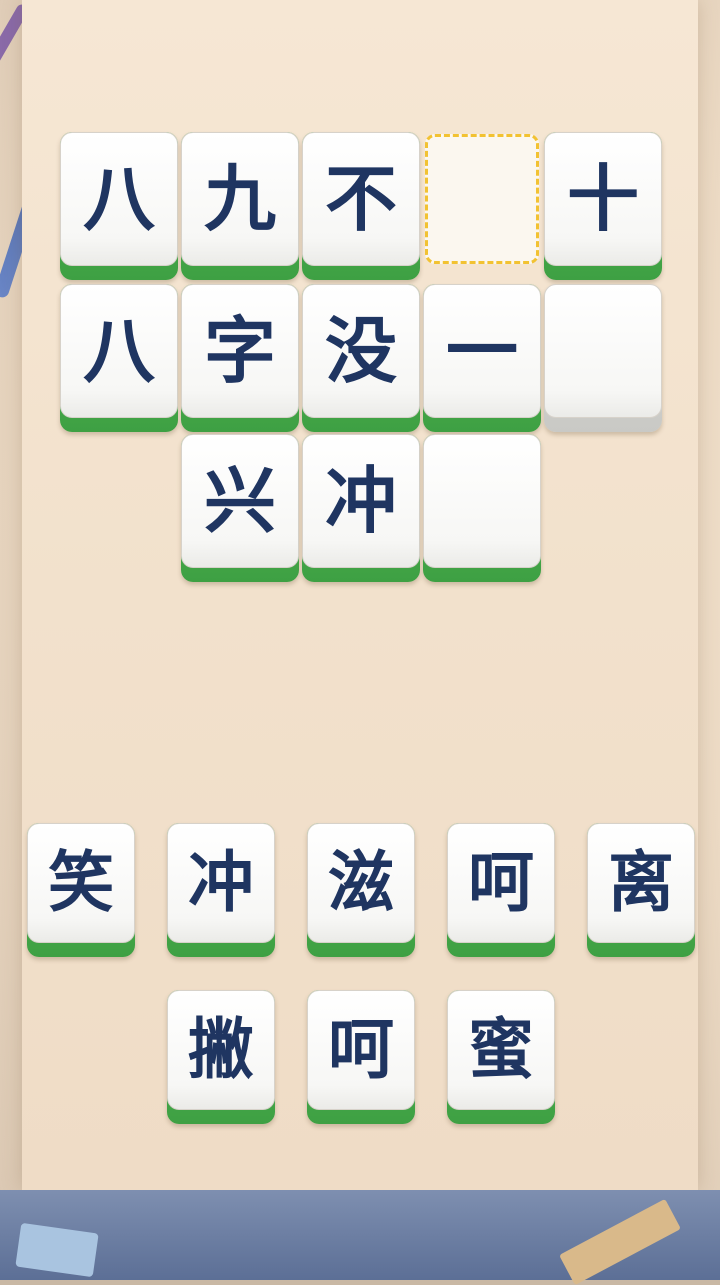  I want to click on board-char: 字, so click(239, 351).